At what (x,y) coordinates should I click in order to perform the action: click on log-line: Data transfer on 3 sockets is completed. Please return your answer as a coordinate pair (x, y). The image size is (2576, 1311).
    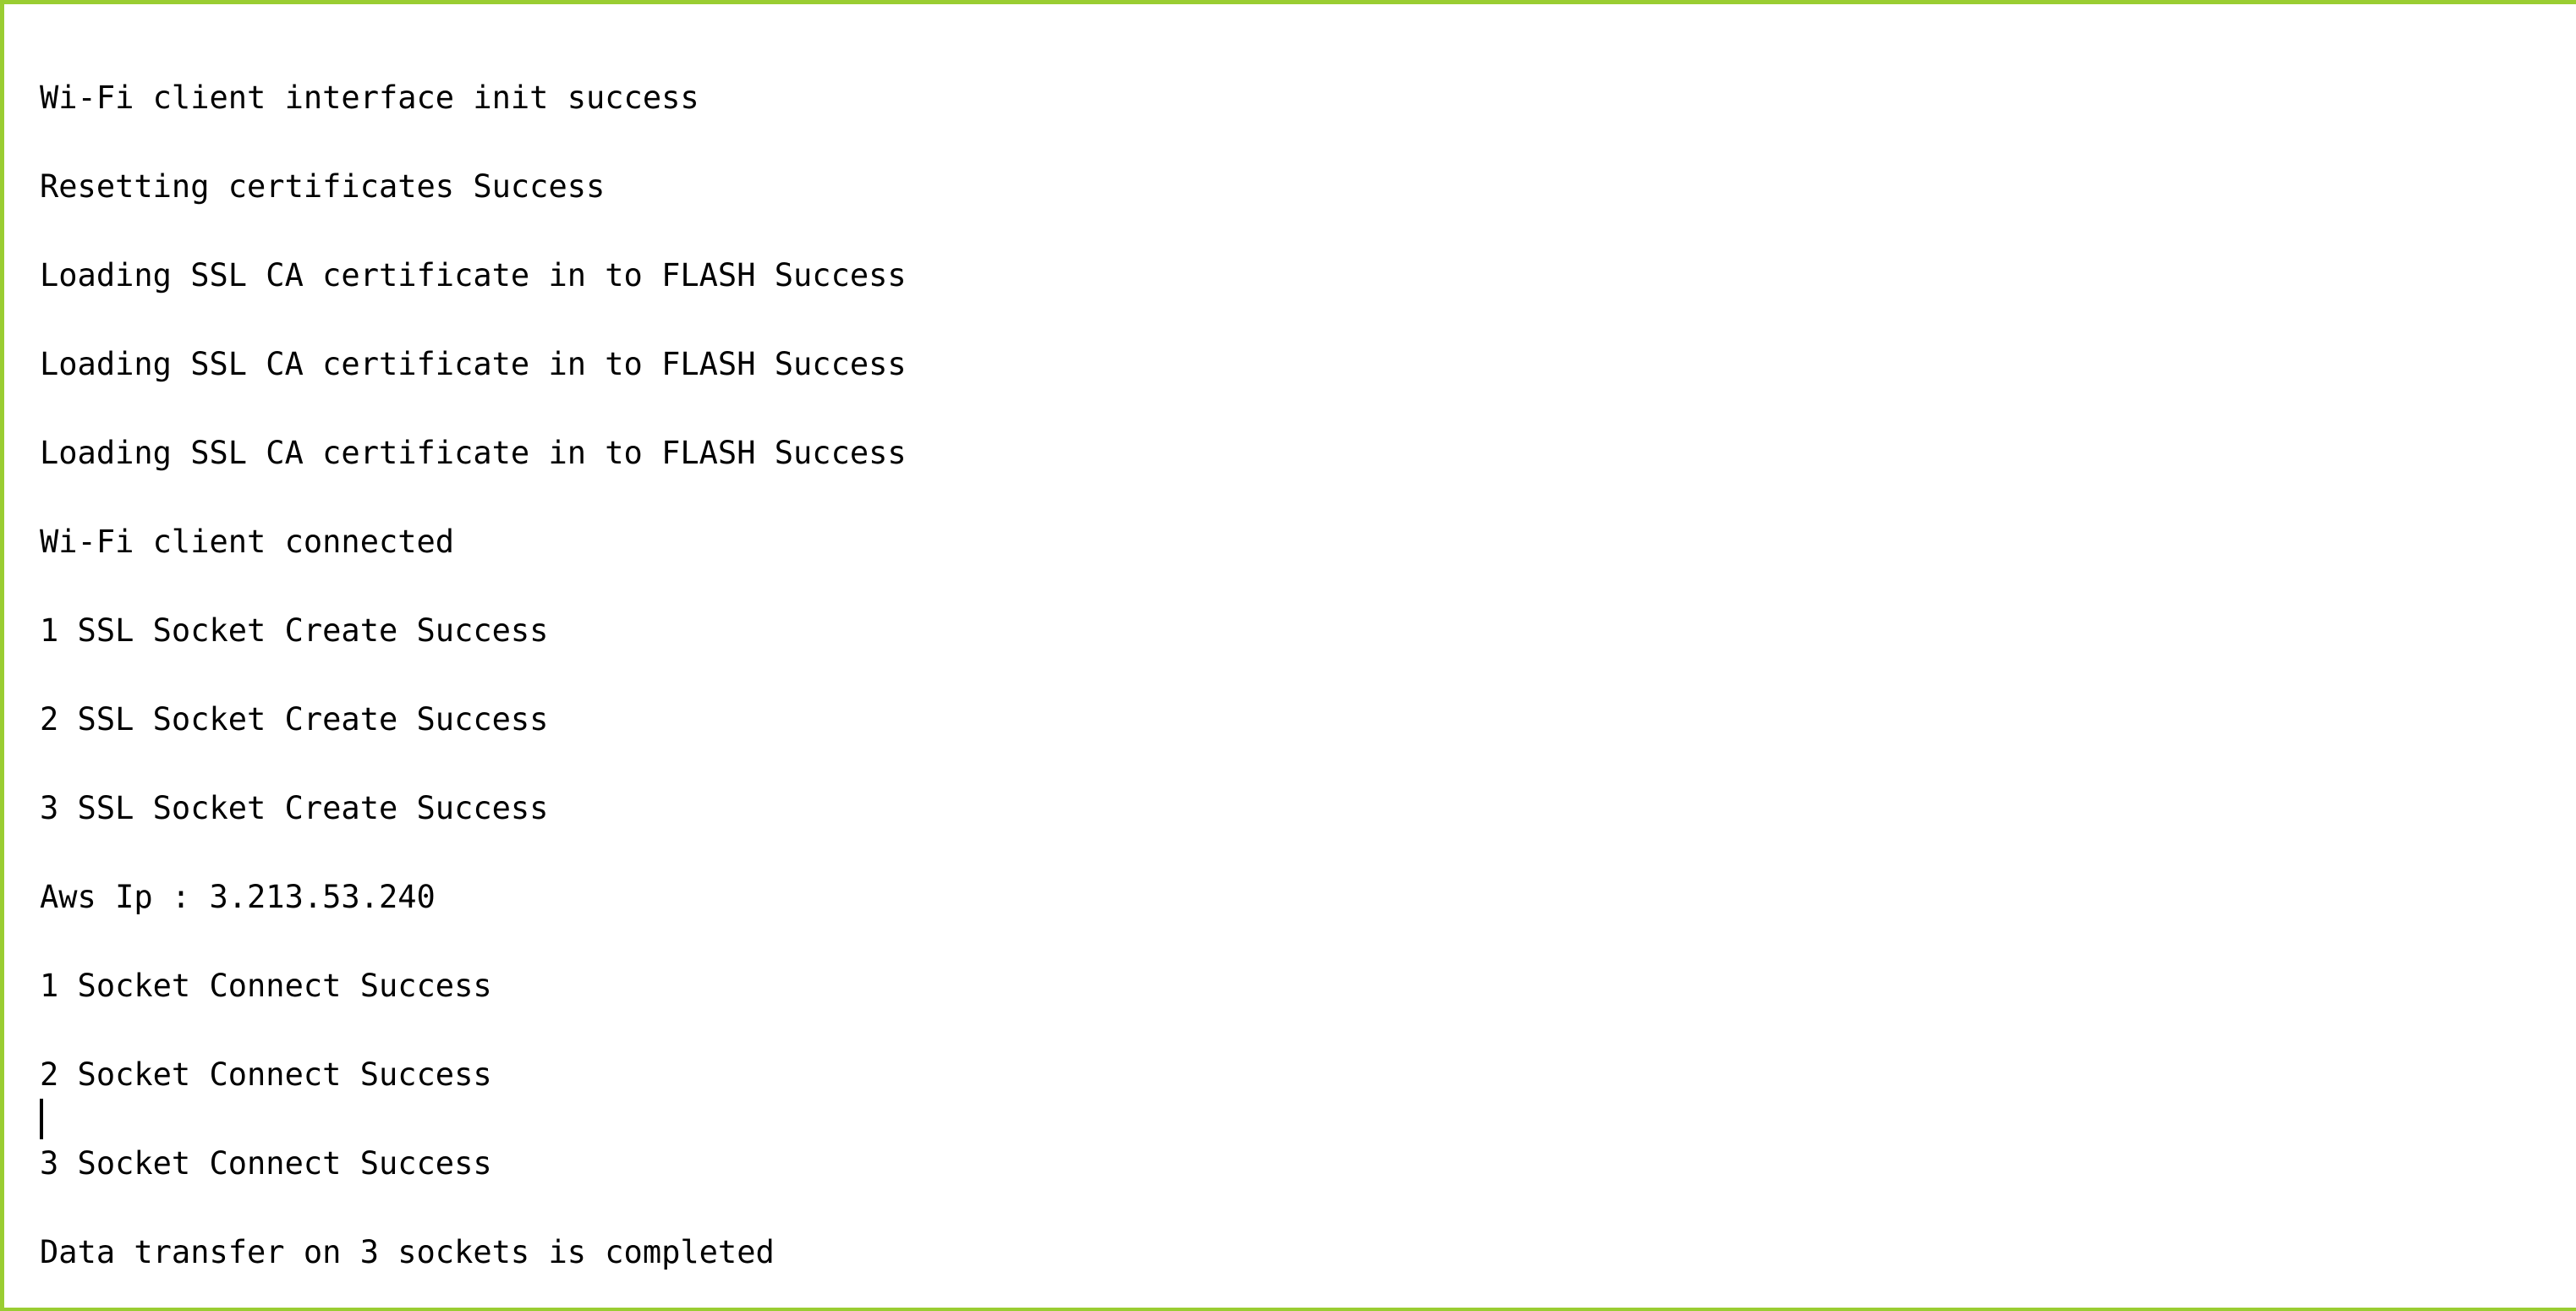
    Looking at the image, I should click on (407, 1252).